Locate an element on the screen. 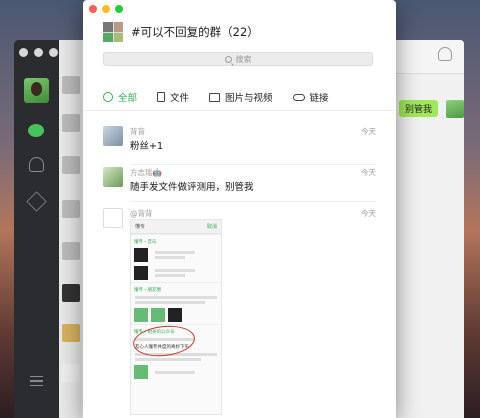  tab-files: 文件 is located at coordinates (173, 97).